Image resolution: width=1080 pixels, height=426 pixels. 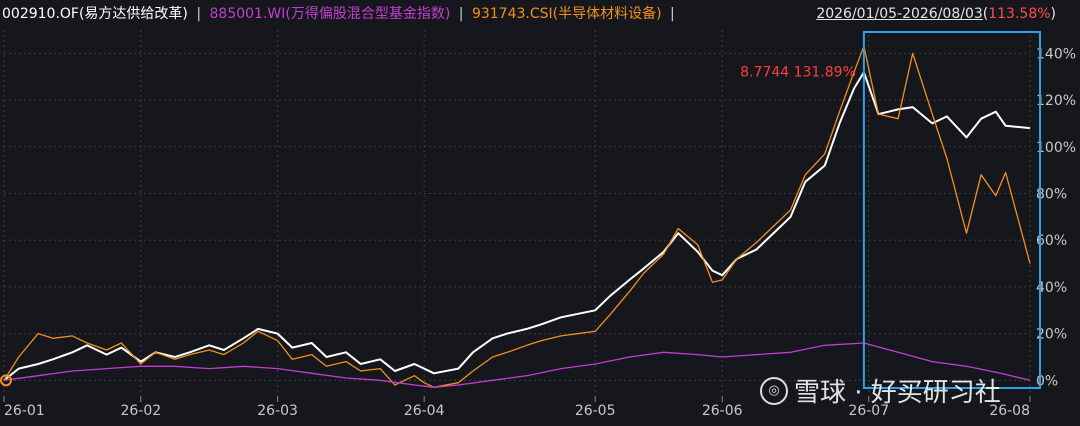 What do you see at coordinates (774, 390) in the screenshot?
I see `xueqiu-logo-icon: ◎` at bounding box center [774, 390].